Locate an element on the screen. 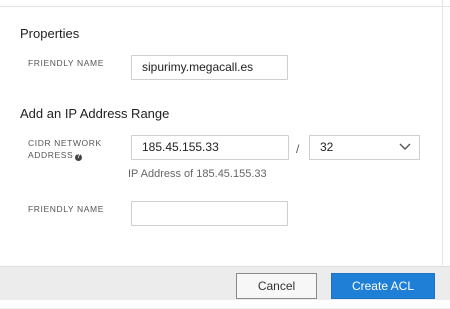 The height and width of the screenshot is (309, 450). friendly-name-field: sipurimy.megacall.es is located at coordinates (209, 67).